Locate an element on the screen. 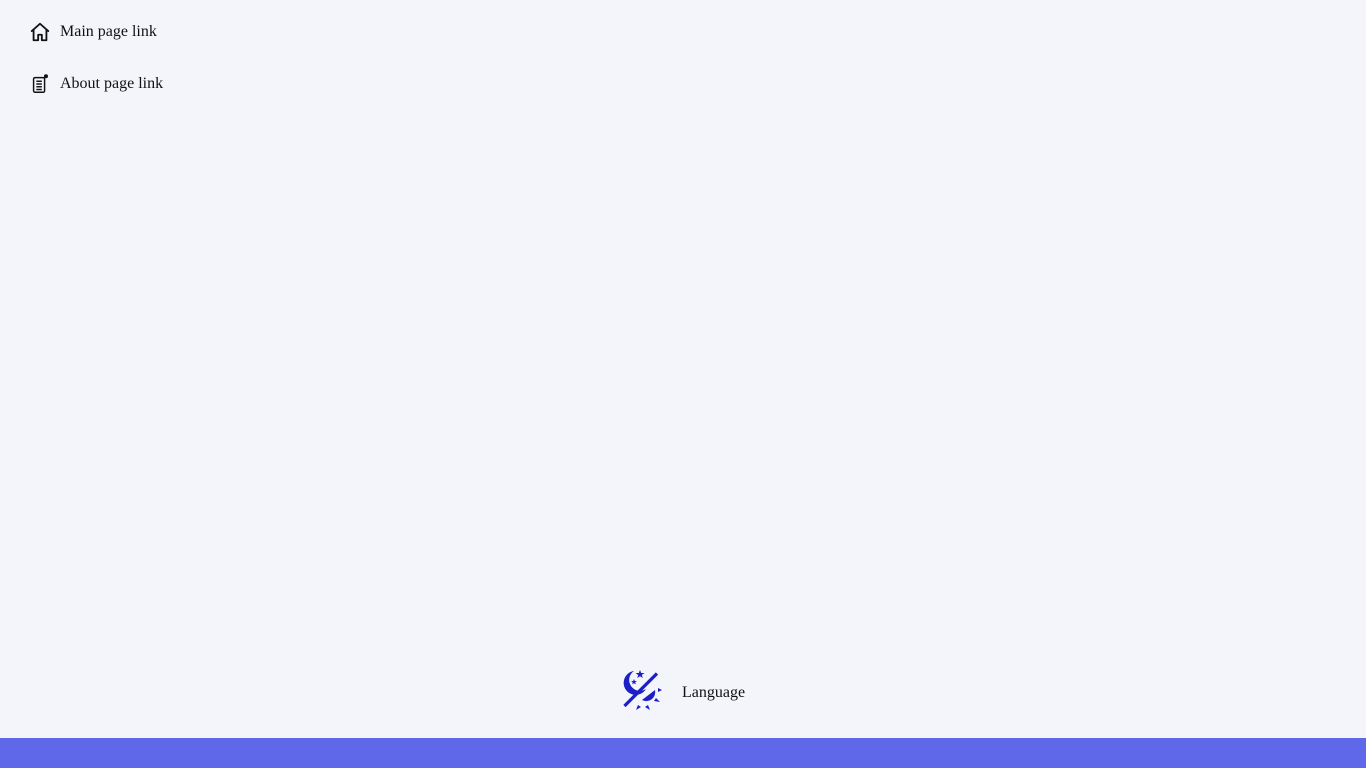 This screenshot has height=768, width=1366. main-page-link: Main page link is located at coordinates (95, 32).